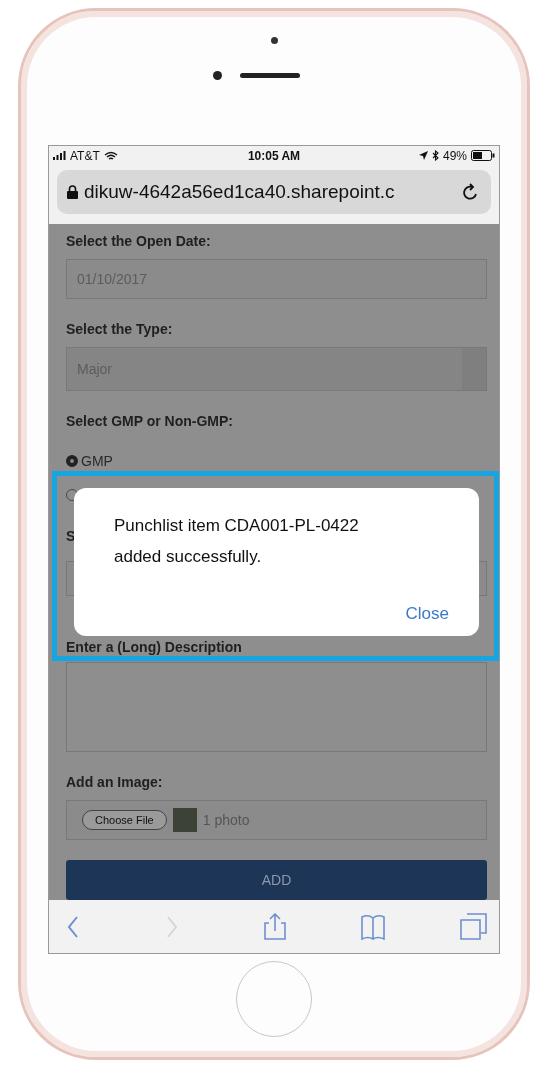 This screenshot has height=1074, width=540. I want to click on carrier-name: AT&T, so click(85, 155).